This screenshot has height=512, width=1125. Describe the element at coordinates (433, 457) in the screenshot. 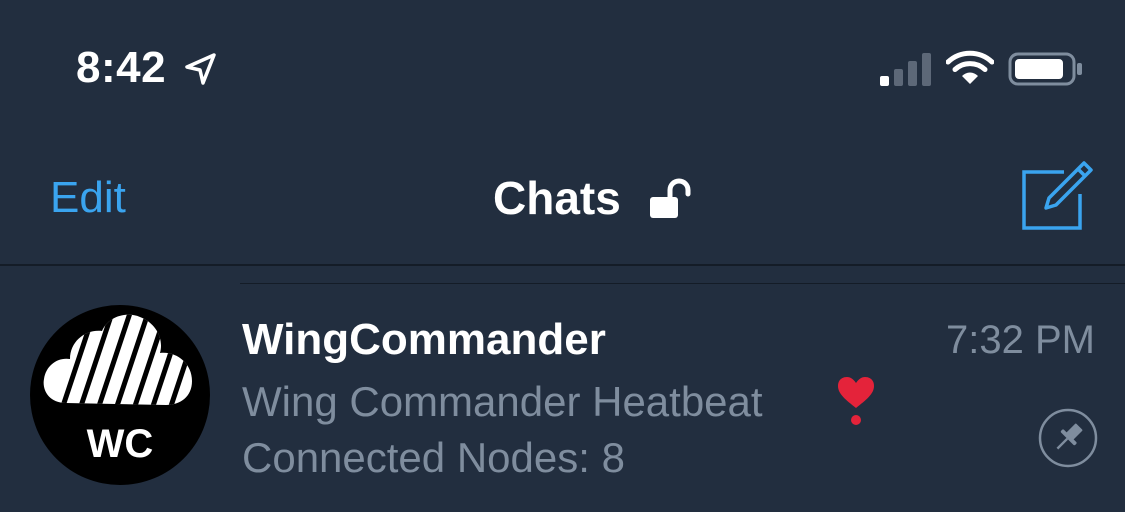

I see `chat-preview-secondary: Connected Nodes: 8` at that location.